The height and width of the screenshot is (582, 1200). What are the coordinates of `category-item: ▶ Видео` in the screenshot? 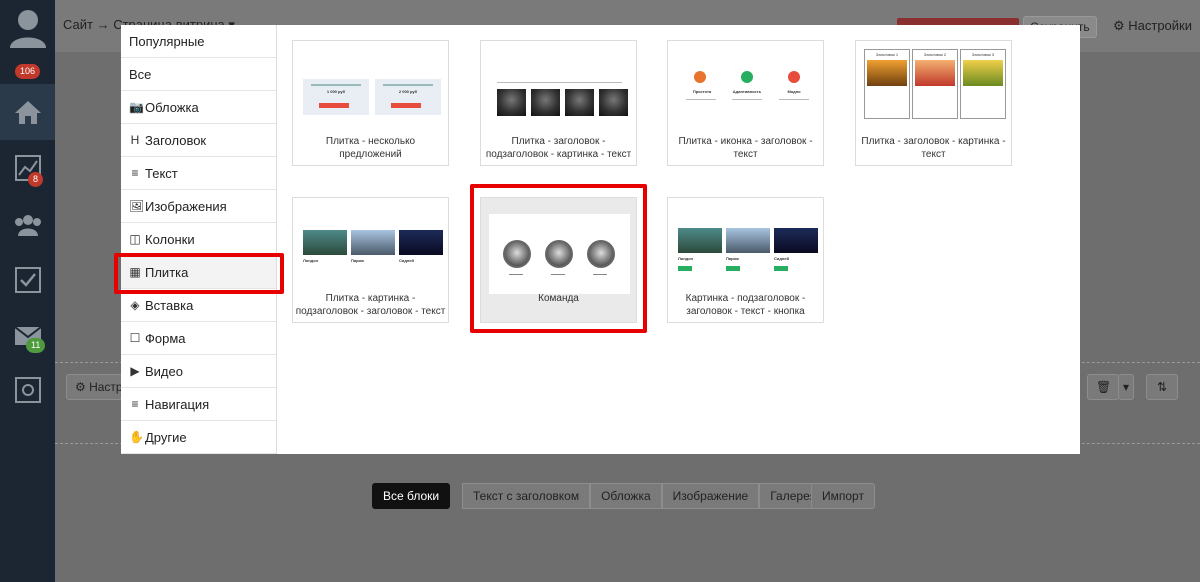 It's located at (198, 371).